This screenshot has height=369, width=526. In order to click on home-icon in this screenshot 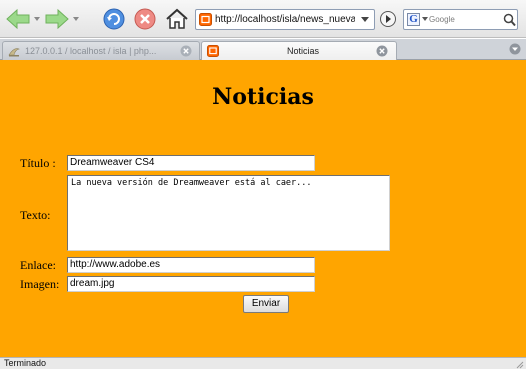, I will do `click(177, 18)`.